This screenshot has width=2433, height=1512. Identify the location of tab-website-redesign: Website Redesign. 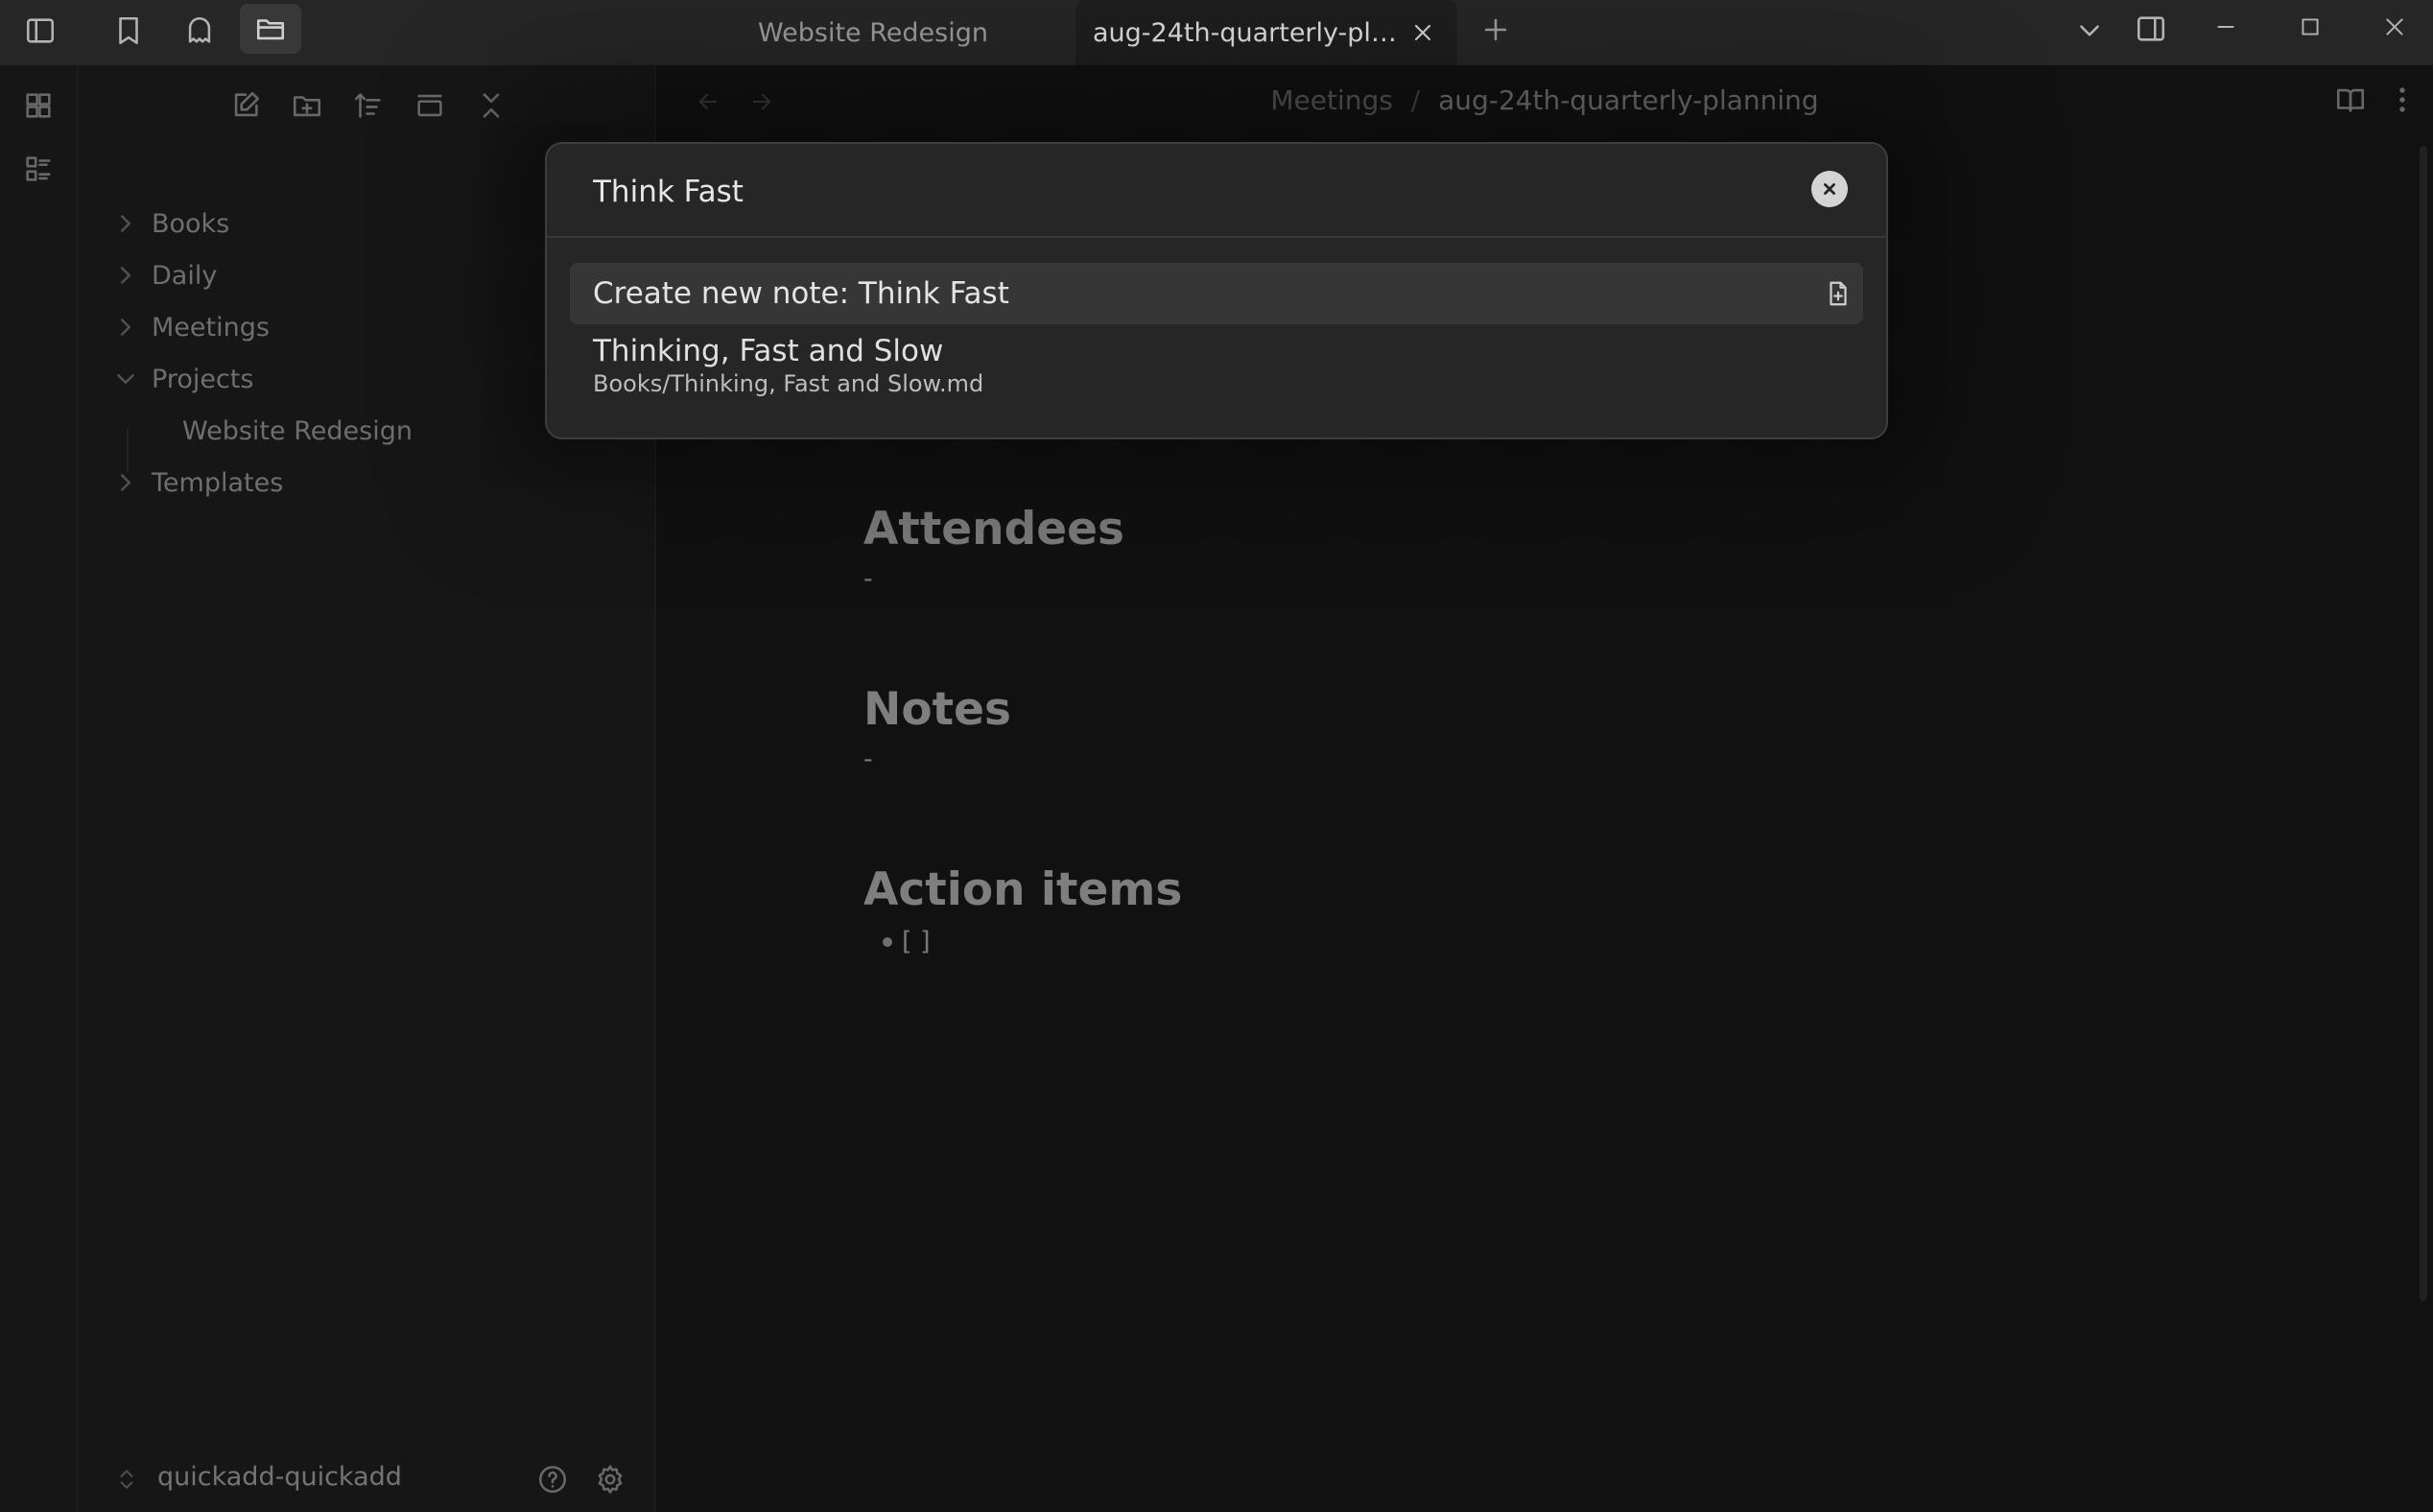
(873, 32).